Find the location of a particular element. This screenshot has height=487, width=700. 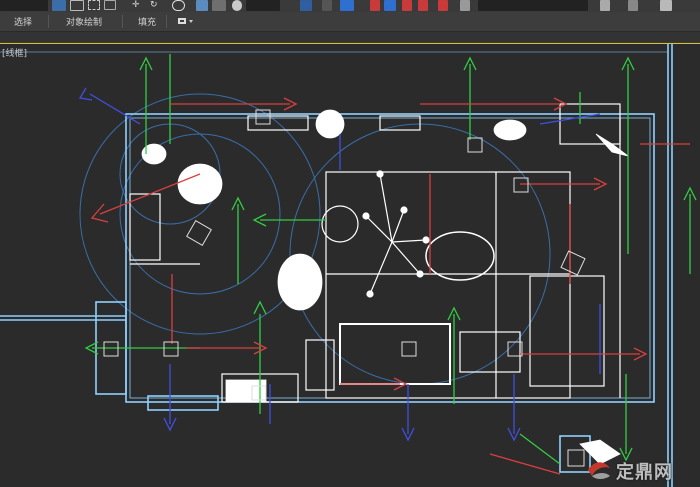

edit-named-selections-icon is located at coordinates (390, 5).